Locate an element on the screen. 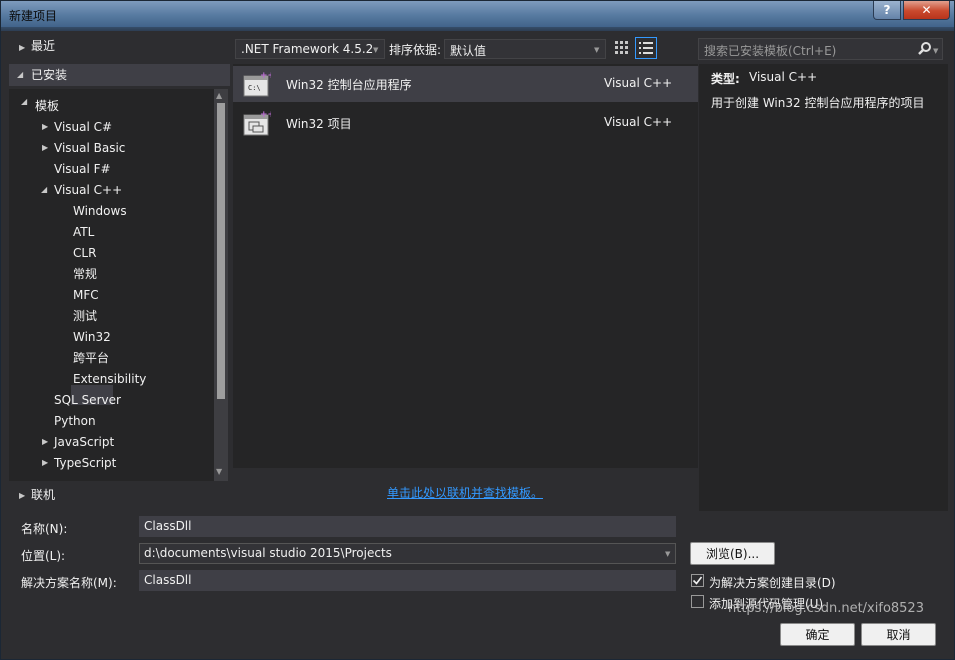  name-label: 名称(N): is located at coordinates (44, 529).